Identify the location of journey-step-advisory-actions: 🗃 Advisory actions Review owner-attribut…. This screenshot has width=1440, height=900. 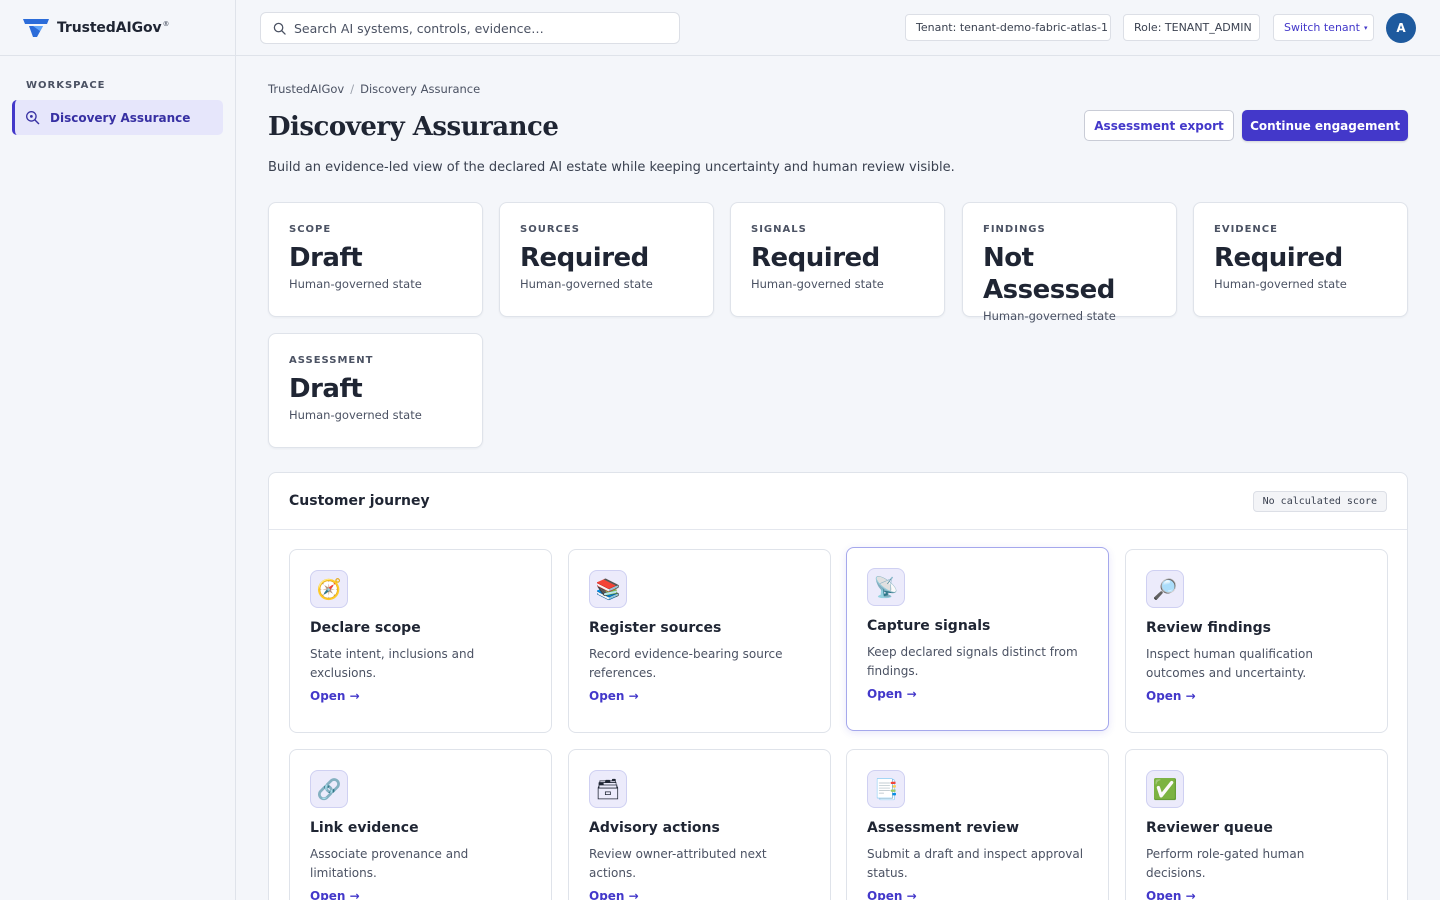
(699, 824).